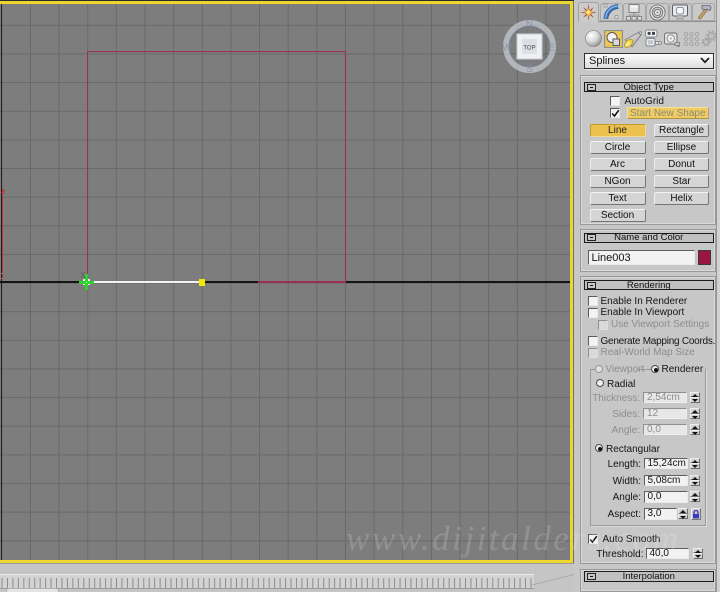 The width and height of the screenshot is (720, 592). What do you see at coordinates (529, 68) in the screenshot?
I see `svg-text: S` at bounding box center [529, 68].